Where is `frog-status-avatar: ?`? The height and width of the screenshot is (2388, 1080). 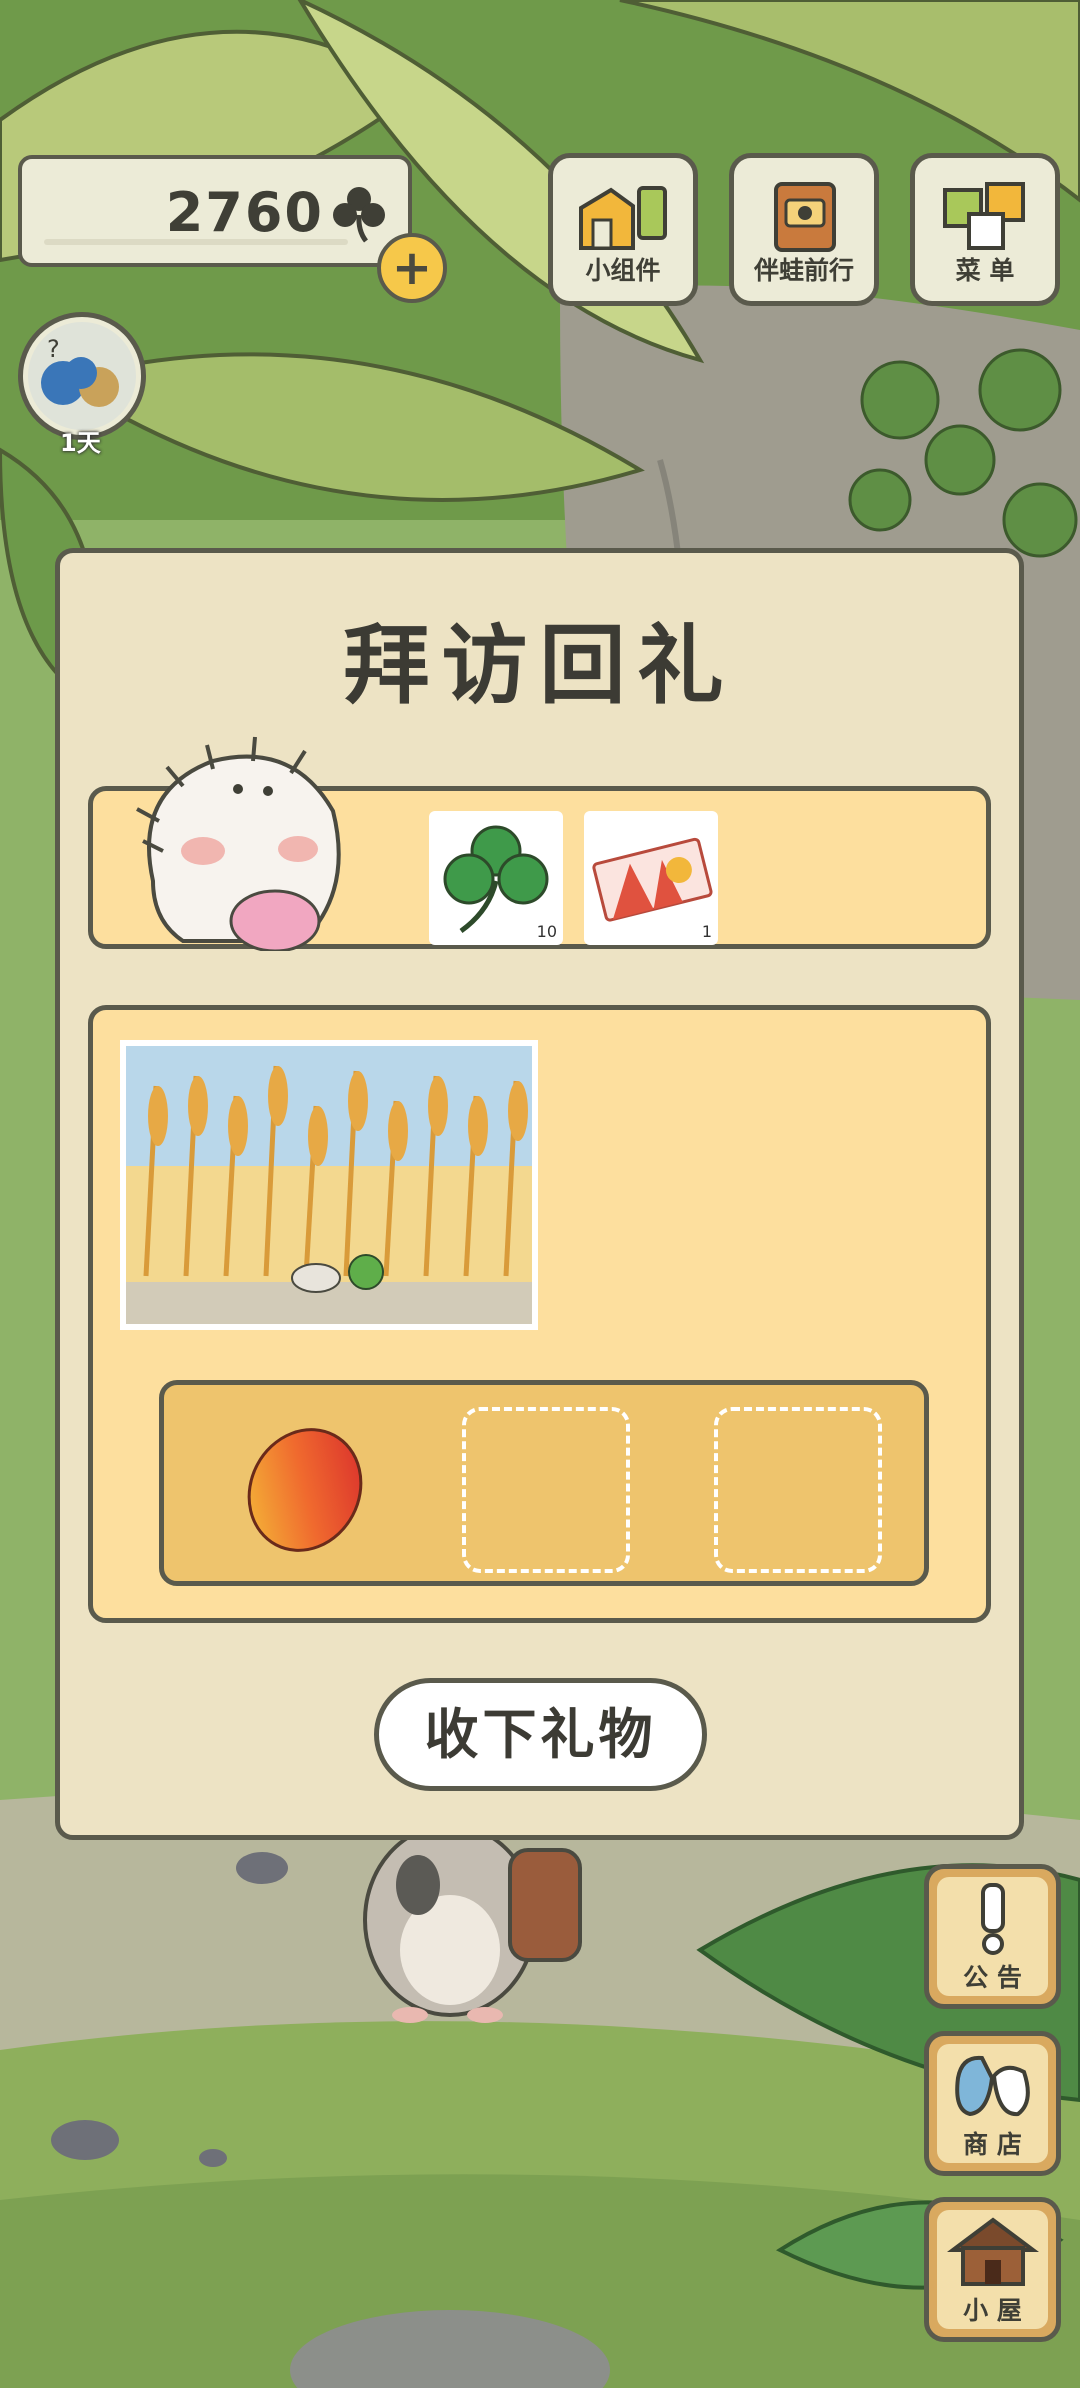
frog-status-avatar: ? is located at coordinates (82, 376).